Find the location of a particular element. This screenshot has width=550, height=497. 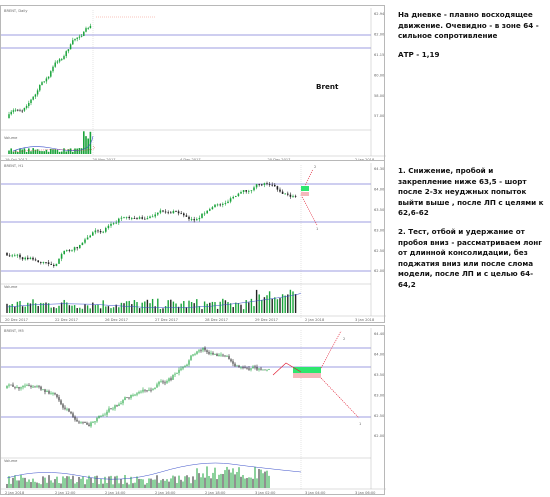

marker-1: 1 is located at coordinates (360, 424).